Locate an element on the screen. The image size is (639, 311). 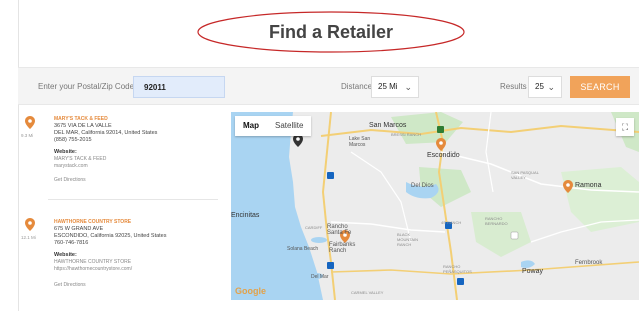
retailer-name: MARY'S TACK & FEED is located at coordinates (81, 119).